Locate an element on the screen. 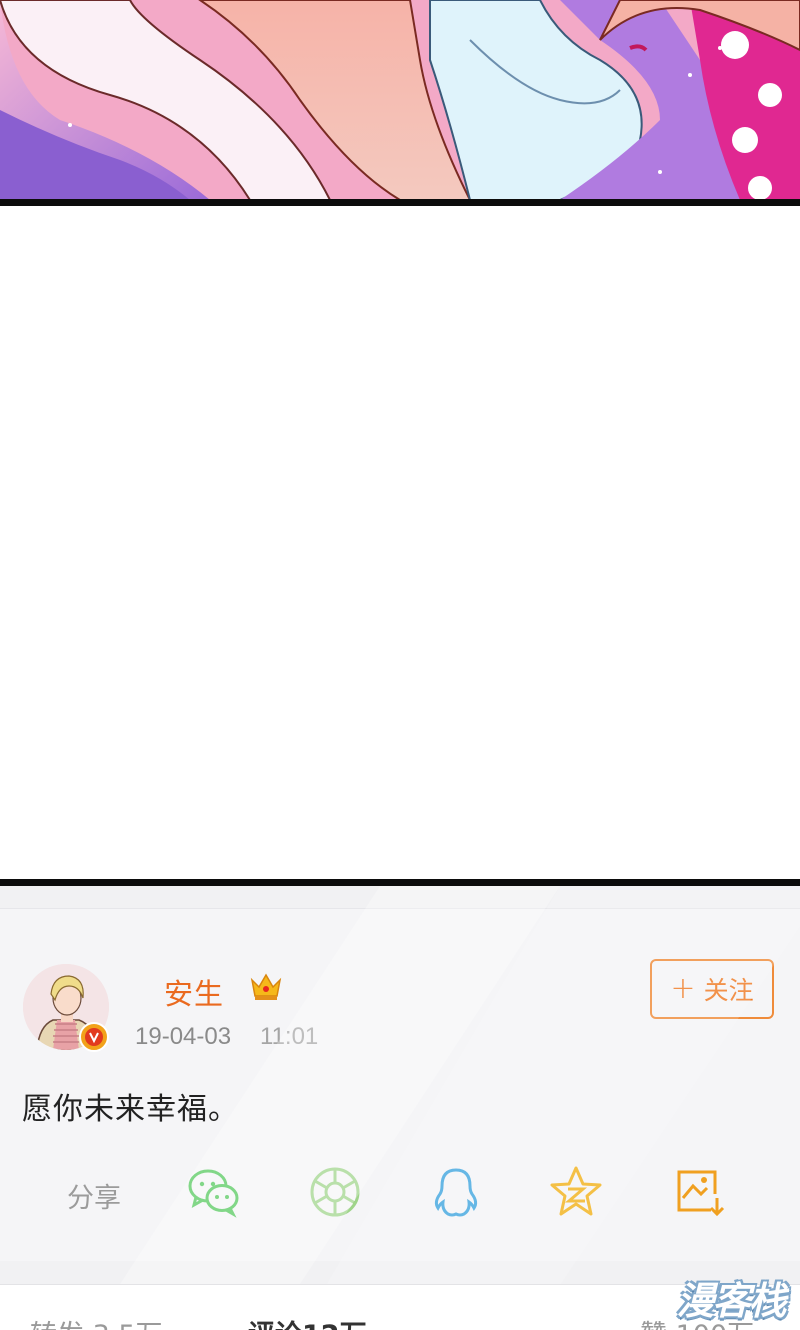 This screenshot has height=1330, width=800. wechat-icon is located at coordinates (214, 1192).